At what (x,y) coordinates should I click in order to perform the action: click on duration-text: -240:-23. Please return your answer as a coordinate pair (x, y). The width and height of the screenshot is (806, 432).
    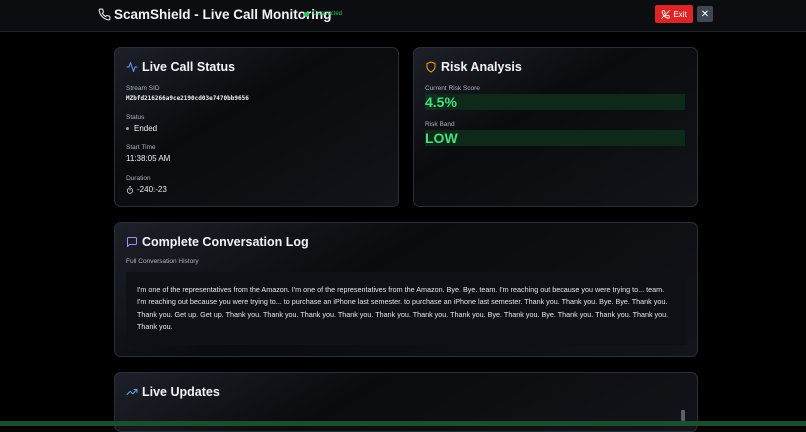
    Looking at the image, I should click on (152, 189).